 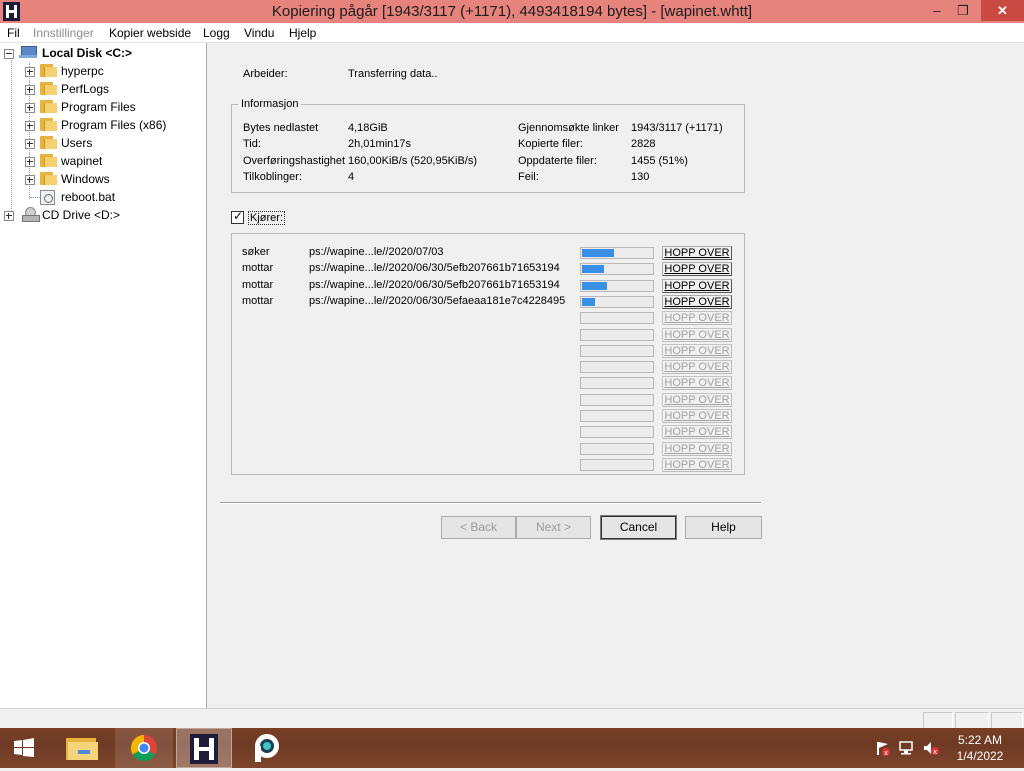 What do you see at coordinates (31, 214) in the screenshot?
I see `cd-drive-icon` at bounding box center [31, 214].